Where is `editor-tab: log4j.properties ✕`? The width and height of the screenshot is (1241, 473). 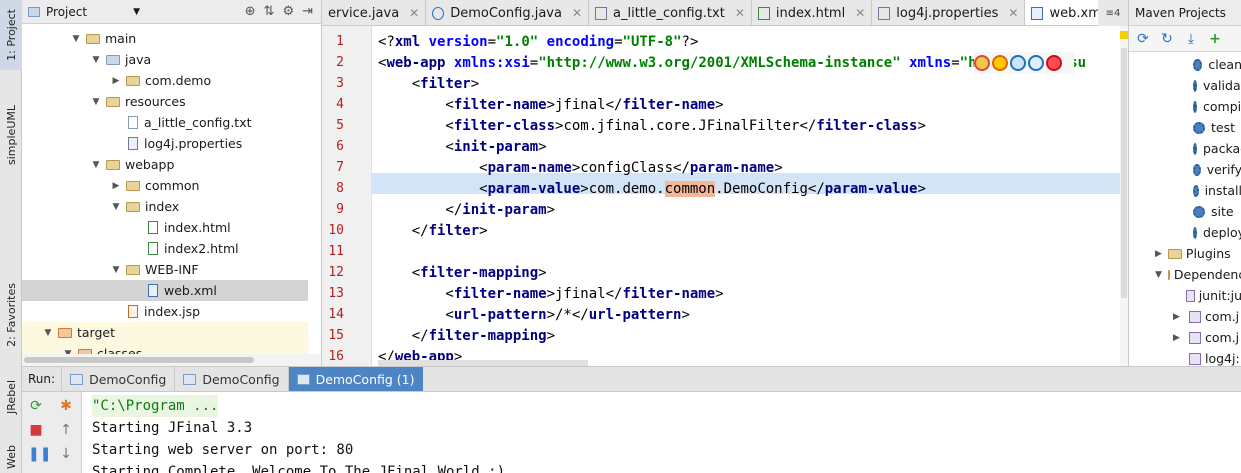 editor-tab: log4j.properties ✕ is located at coordinates (949, 12).